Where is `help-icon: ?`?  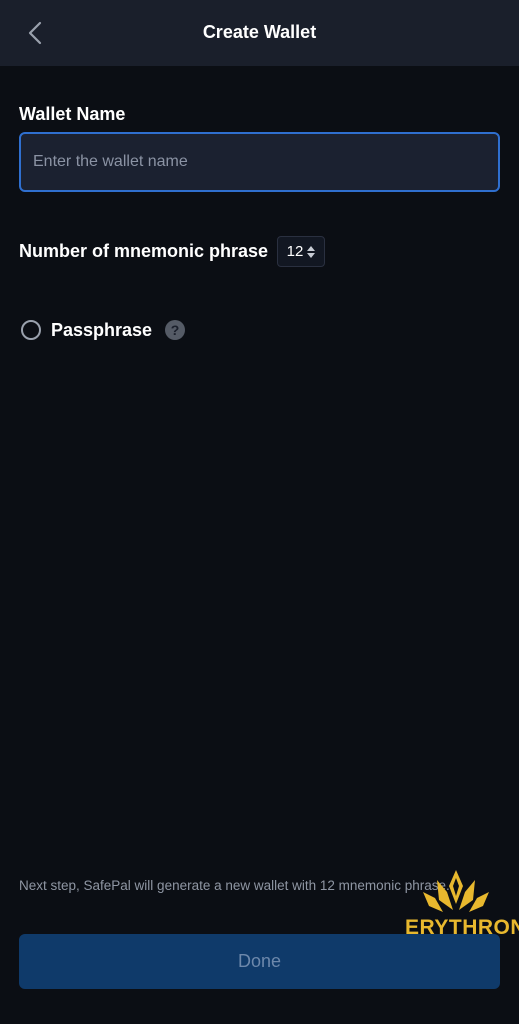 help-icon: ? is located at coordinates (175, 330).